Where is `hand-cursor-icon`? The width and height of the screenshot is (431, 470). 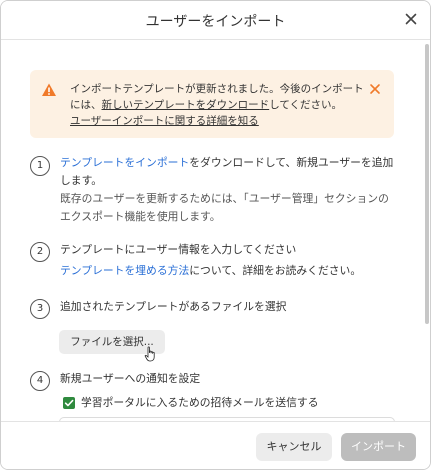 hand-cursor-icon is located at coordinates (149, 354).